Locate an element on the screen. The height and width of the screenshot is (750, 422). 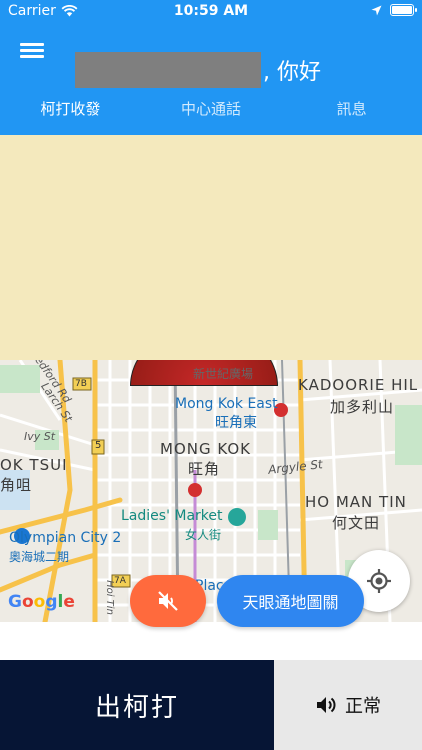
map-label: 加多利山 is located at coordinates (362, 407).